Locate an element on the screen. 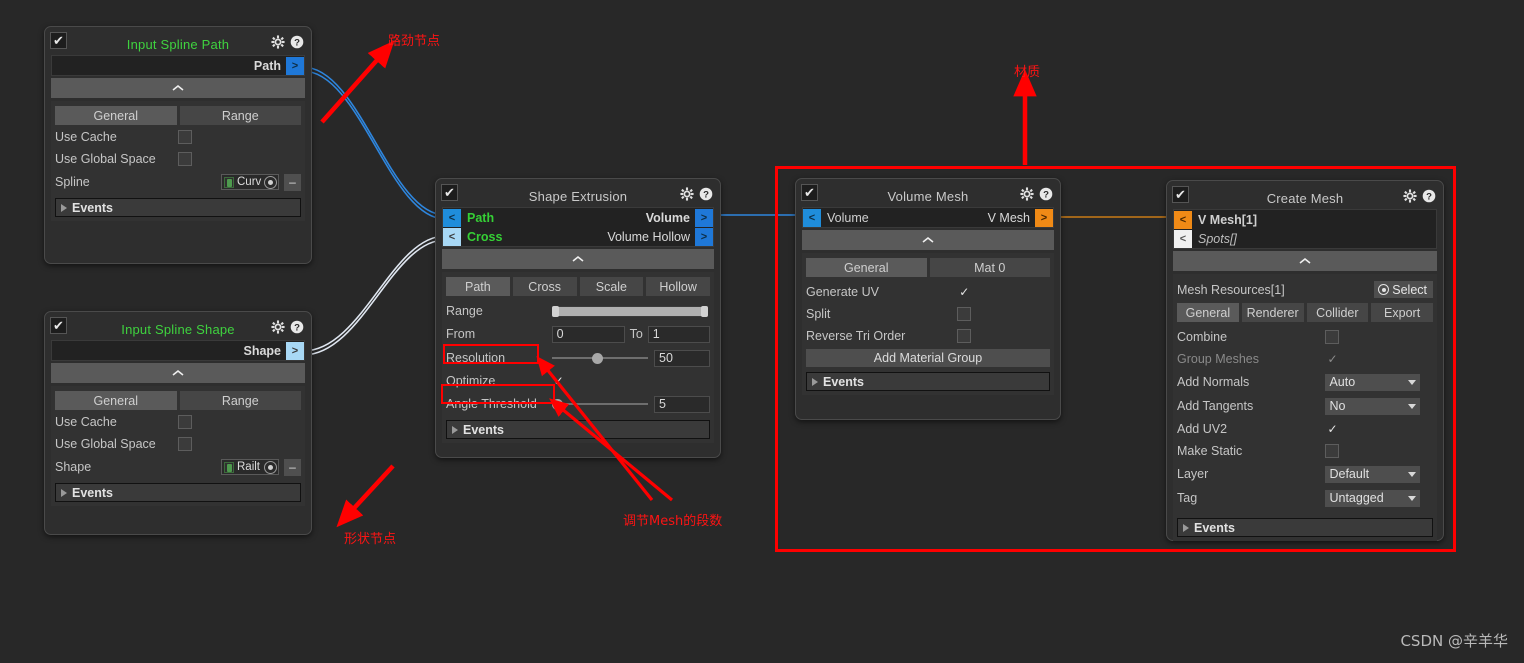 This screenshot has height=663, width=1524. tab-renderer: Renderer is located at coordinates (1272, 312).